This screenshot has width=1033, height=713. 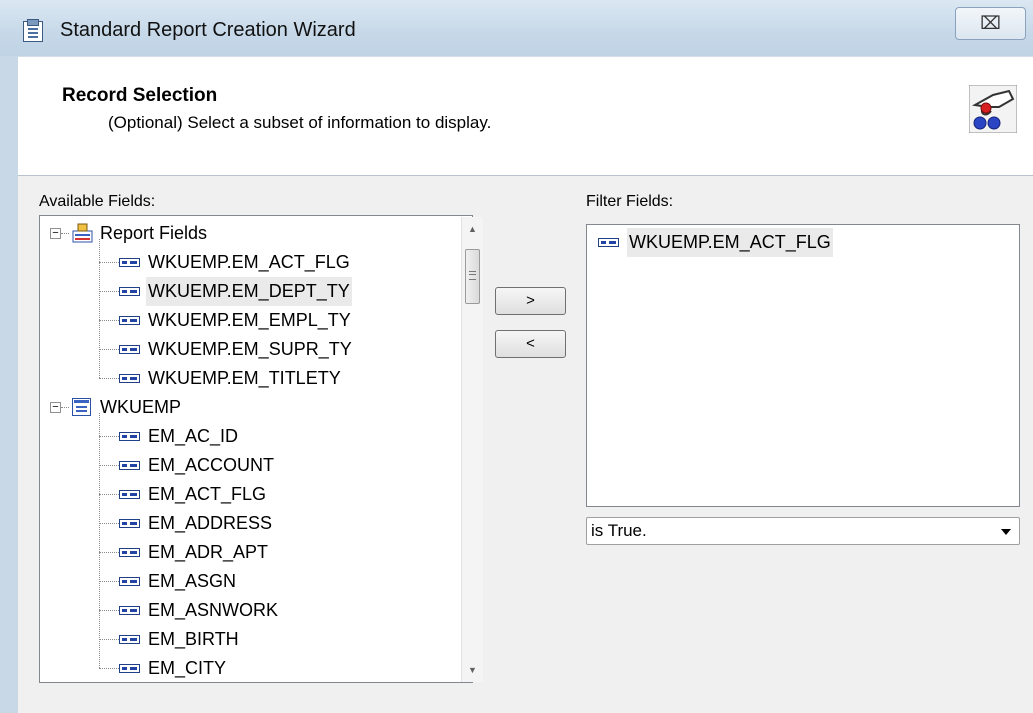 I want to click on close-button: ⌧, so click(x=990, y=23).